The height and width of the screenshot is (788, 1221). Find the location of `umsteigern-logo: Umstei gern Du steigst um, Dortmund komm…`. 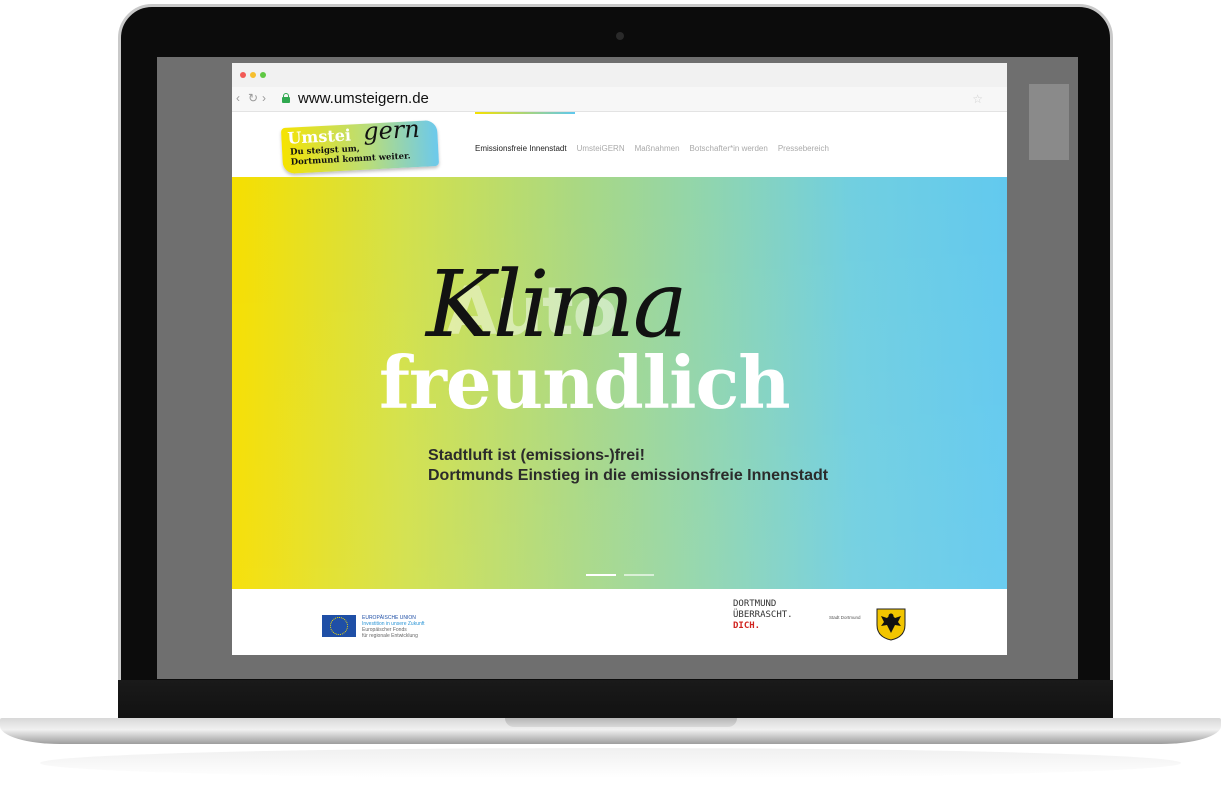

umsteigern-logo: Umstei gern Du steigst um, Dortmund komm… is located at coordinates (360, 145).